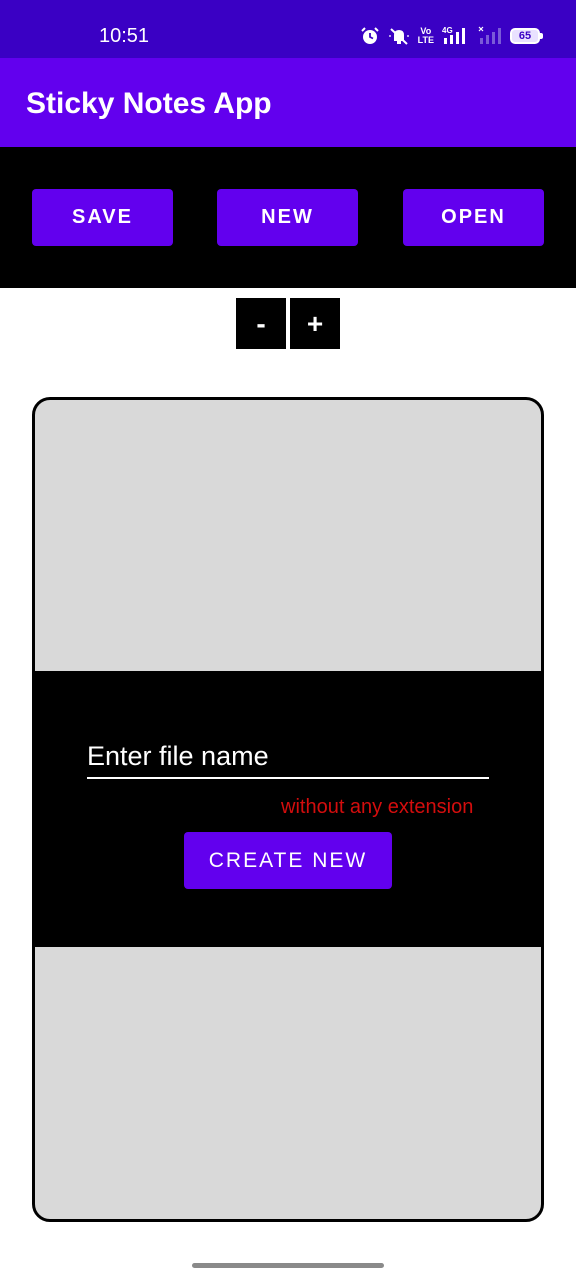  Describe the element at coordinates (370, 36) in the screenshot. I see `alarm-icon` at that location.